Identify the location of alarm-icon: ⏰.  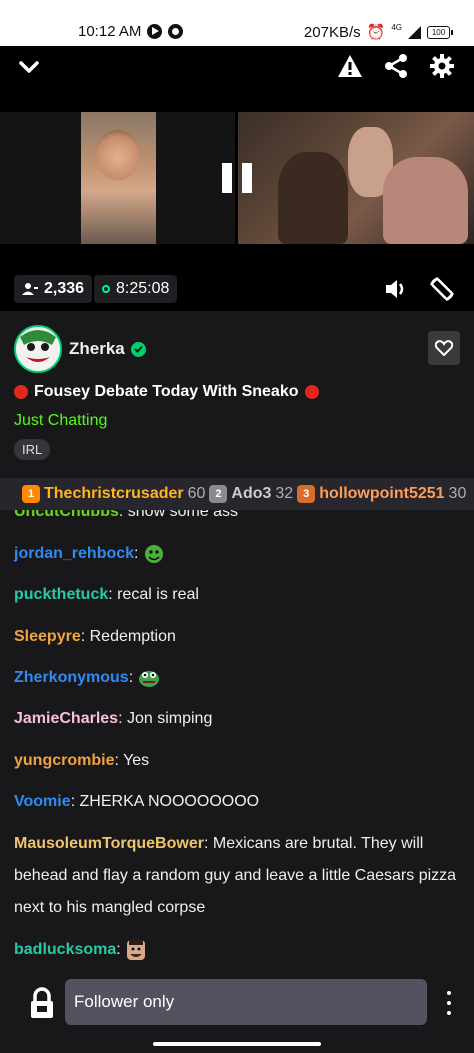
(376, 32).